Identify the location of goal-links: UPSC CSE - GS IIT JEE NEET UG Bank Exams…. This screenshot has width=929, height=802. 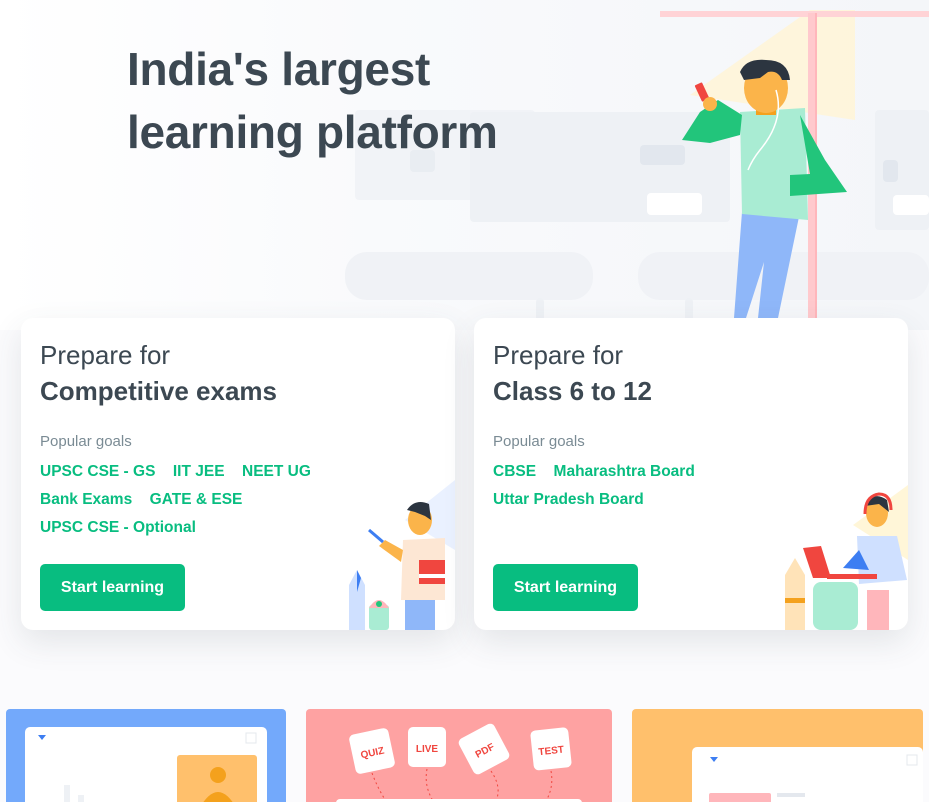
(190, 505).